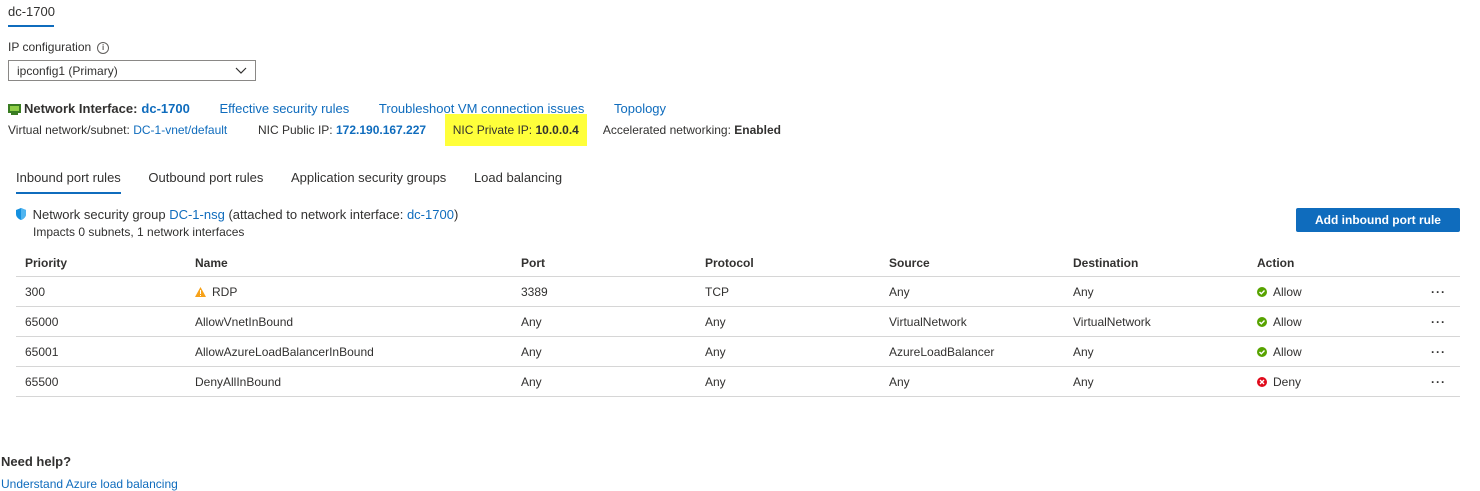 This screenshot has height=491, width=1480. Describe the element at coordinates (518, 181) in the screenshot. I see `tab-load-balancing: Load balancing` at that location.